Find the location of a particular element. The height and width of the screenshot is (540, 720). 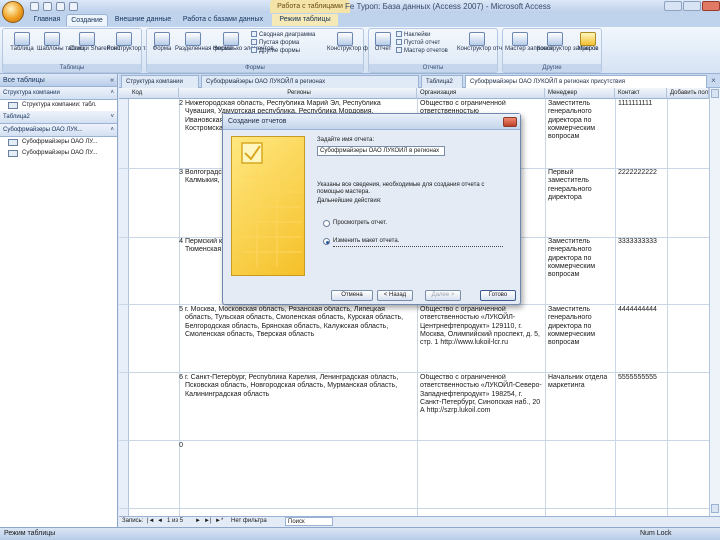

form-design-icon is located at coordinates (345, 39).